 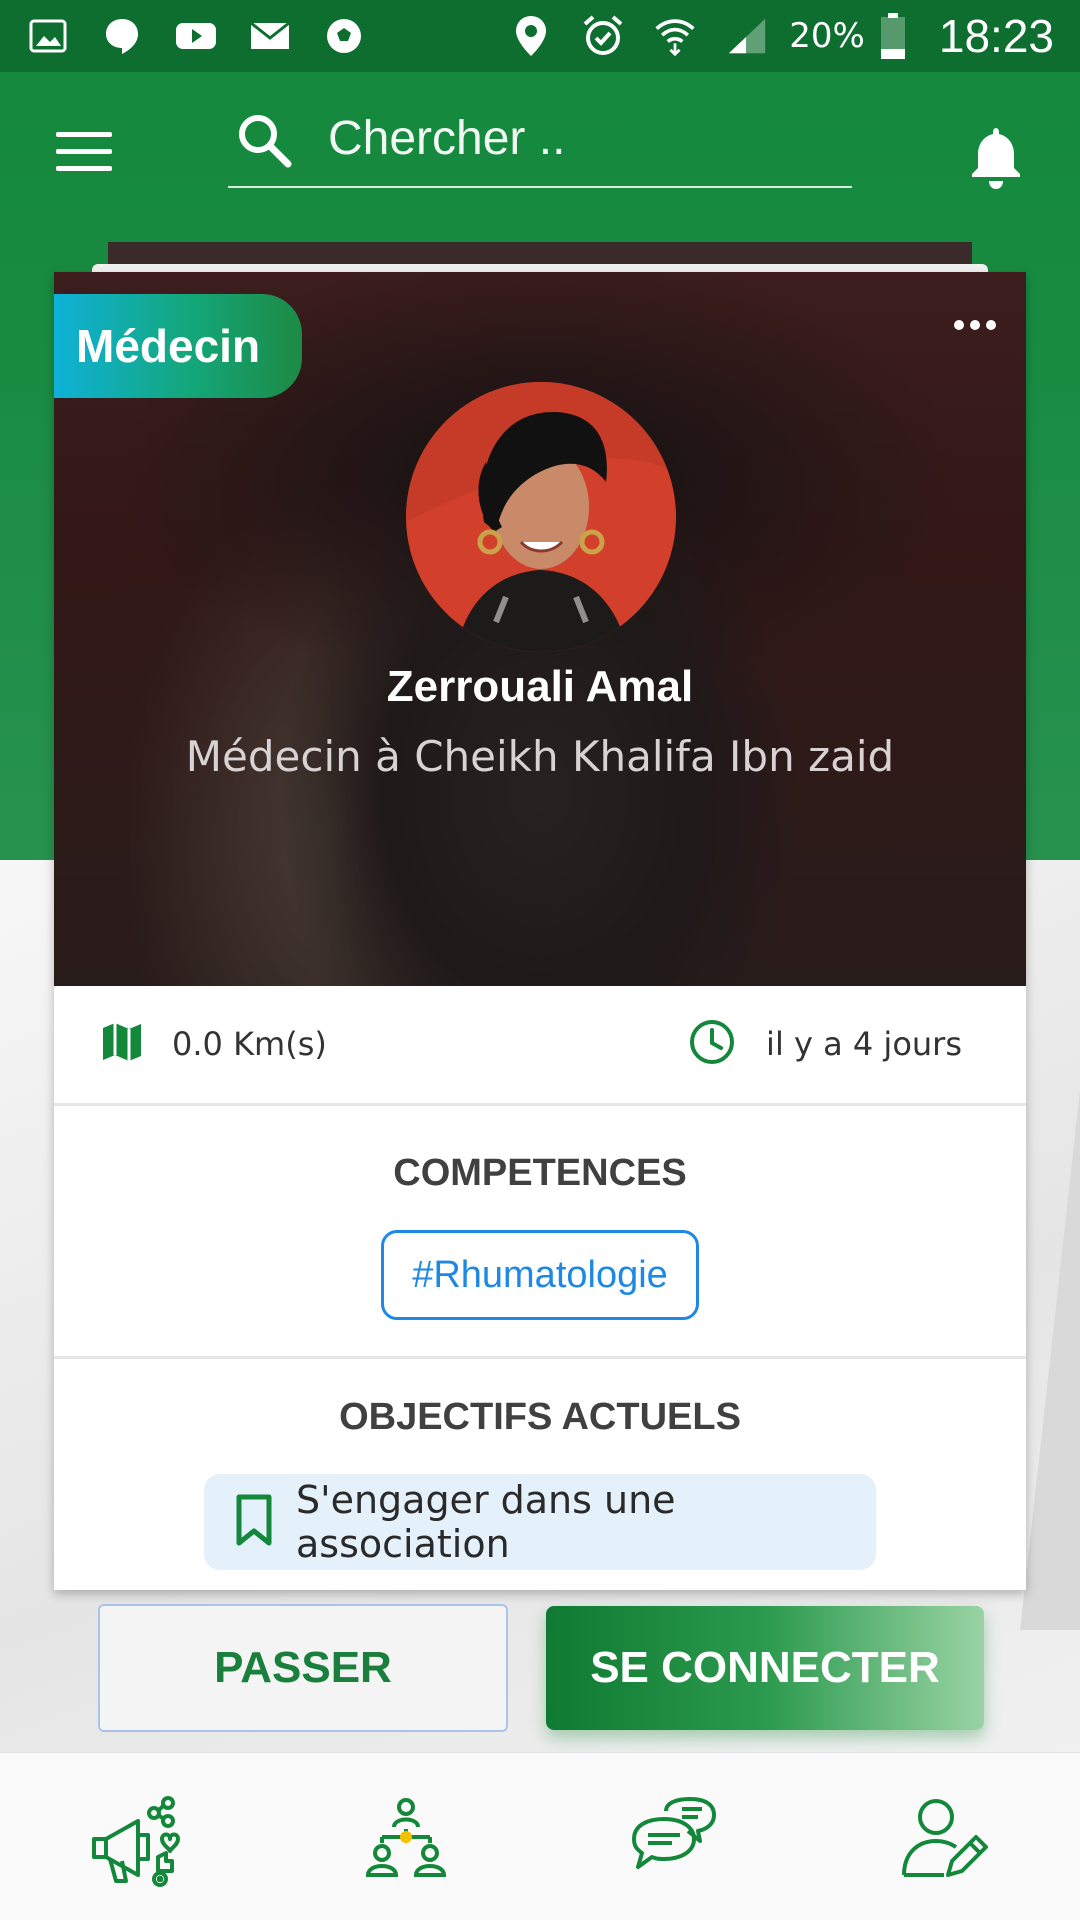 I want to click on football-icon, so click(x=344, y=36).